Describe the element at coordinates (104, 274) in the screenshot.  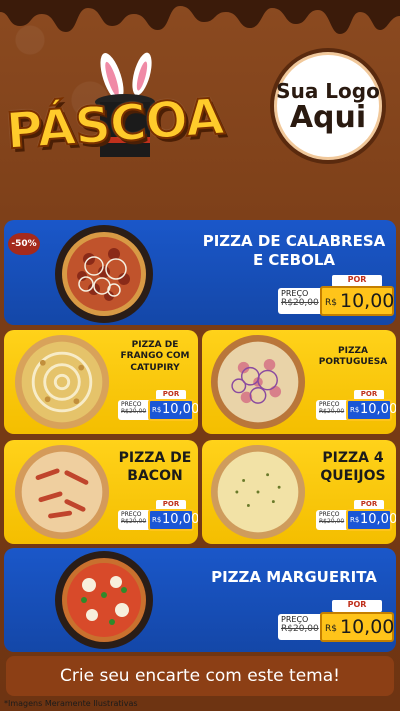
I see `pizza-calabresa-image` at that location.